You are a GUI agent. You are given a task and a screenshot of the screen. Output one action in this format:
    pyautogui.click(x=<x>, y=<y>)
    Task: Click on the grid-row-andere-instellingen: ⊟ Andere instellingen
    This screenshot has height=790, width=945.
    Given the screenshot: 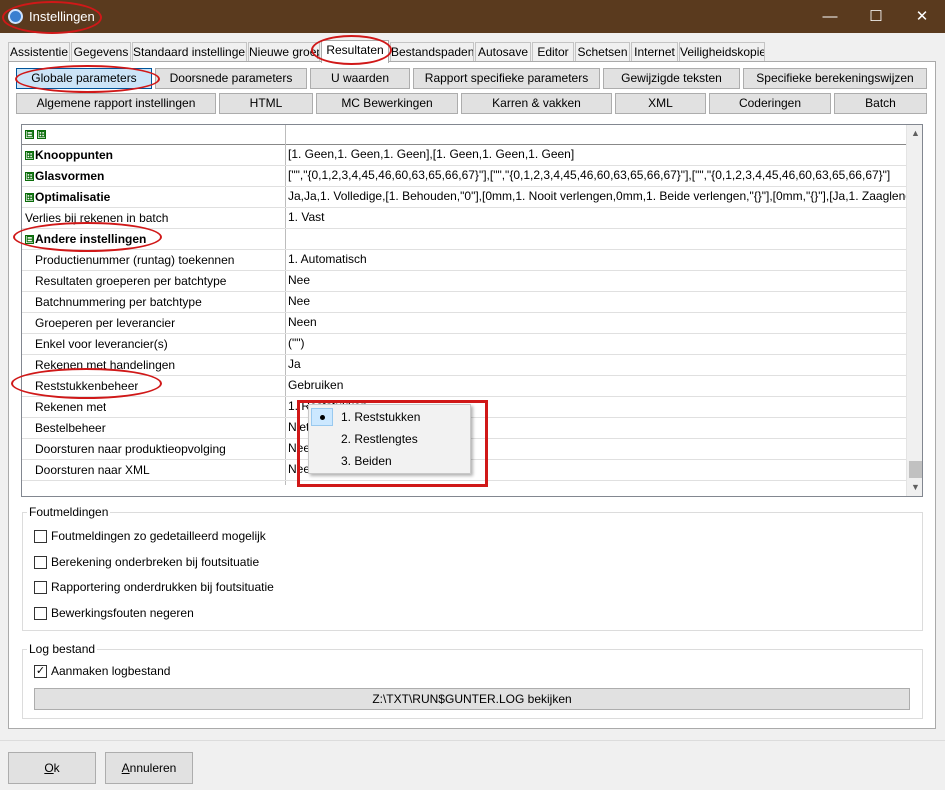 What is the action you would take?
    pyautogui.click(x=464, y=239)
    